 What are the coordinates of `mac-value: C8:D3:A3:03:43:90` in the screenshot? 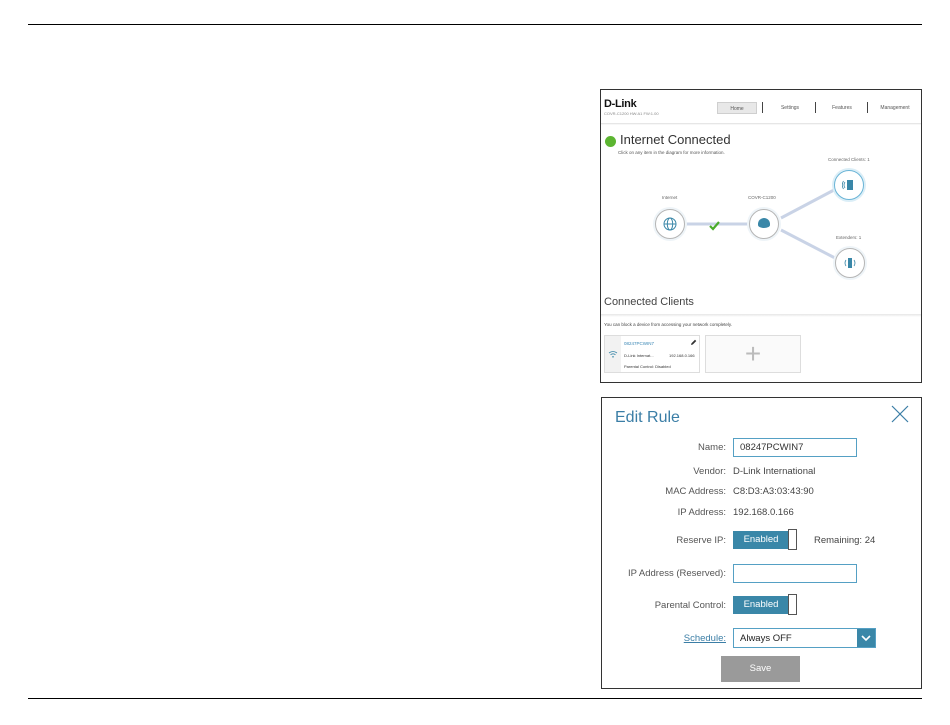 It's located at (773, 491).